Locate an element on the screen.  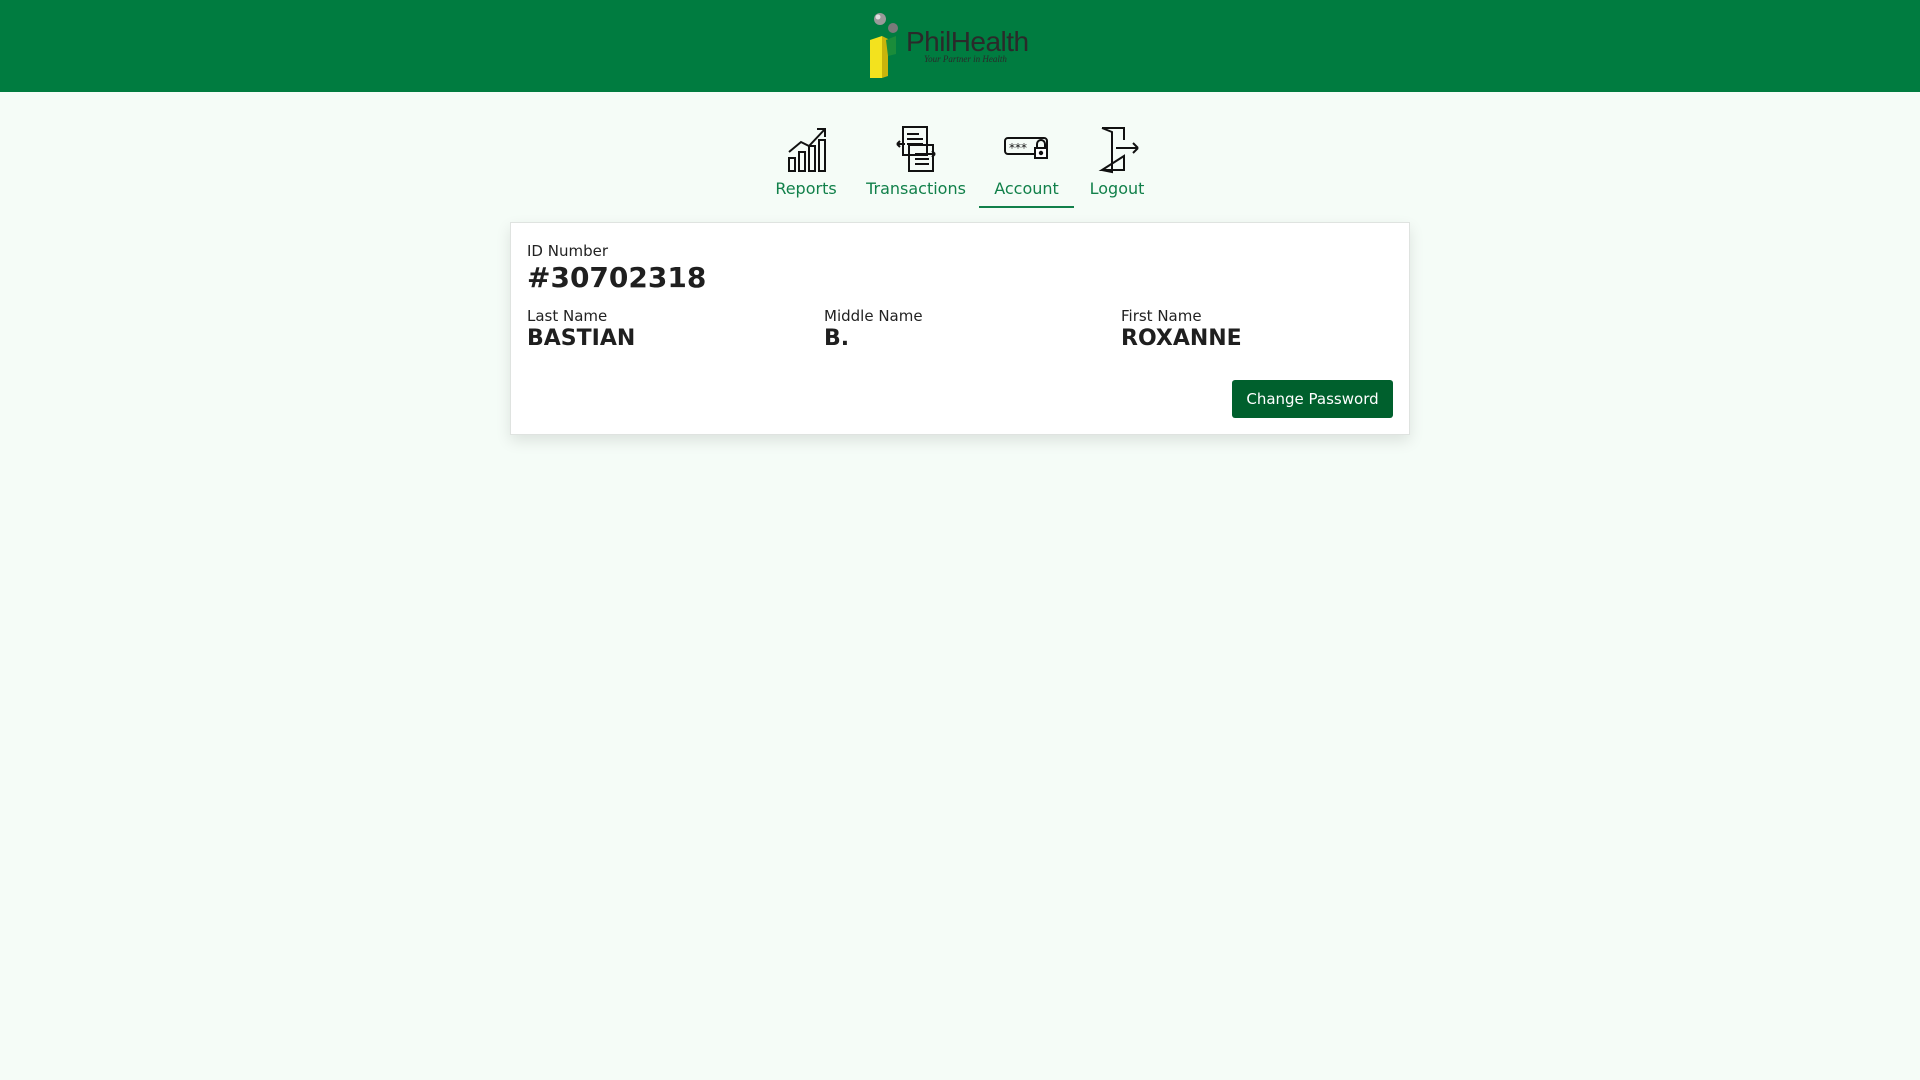
philhealth-logo: PhilHealth Your Partner in Health is located at coordinates (960, 46).